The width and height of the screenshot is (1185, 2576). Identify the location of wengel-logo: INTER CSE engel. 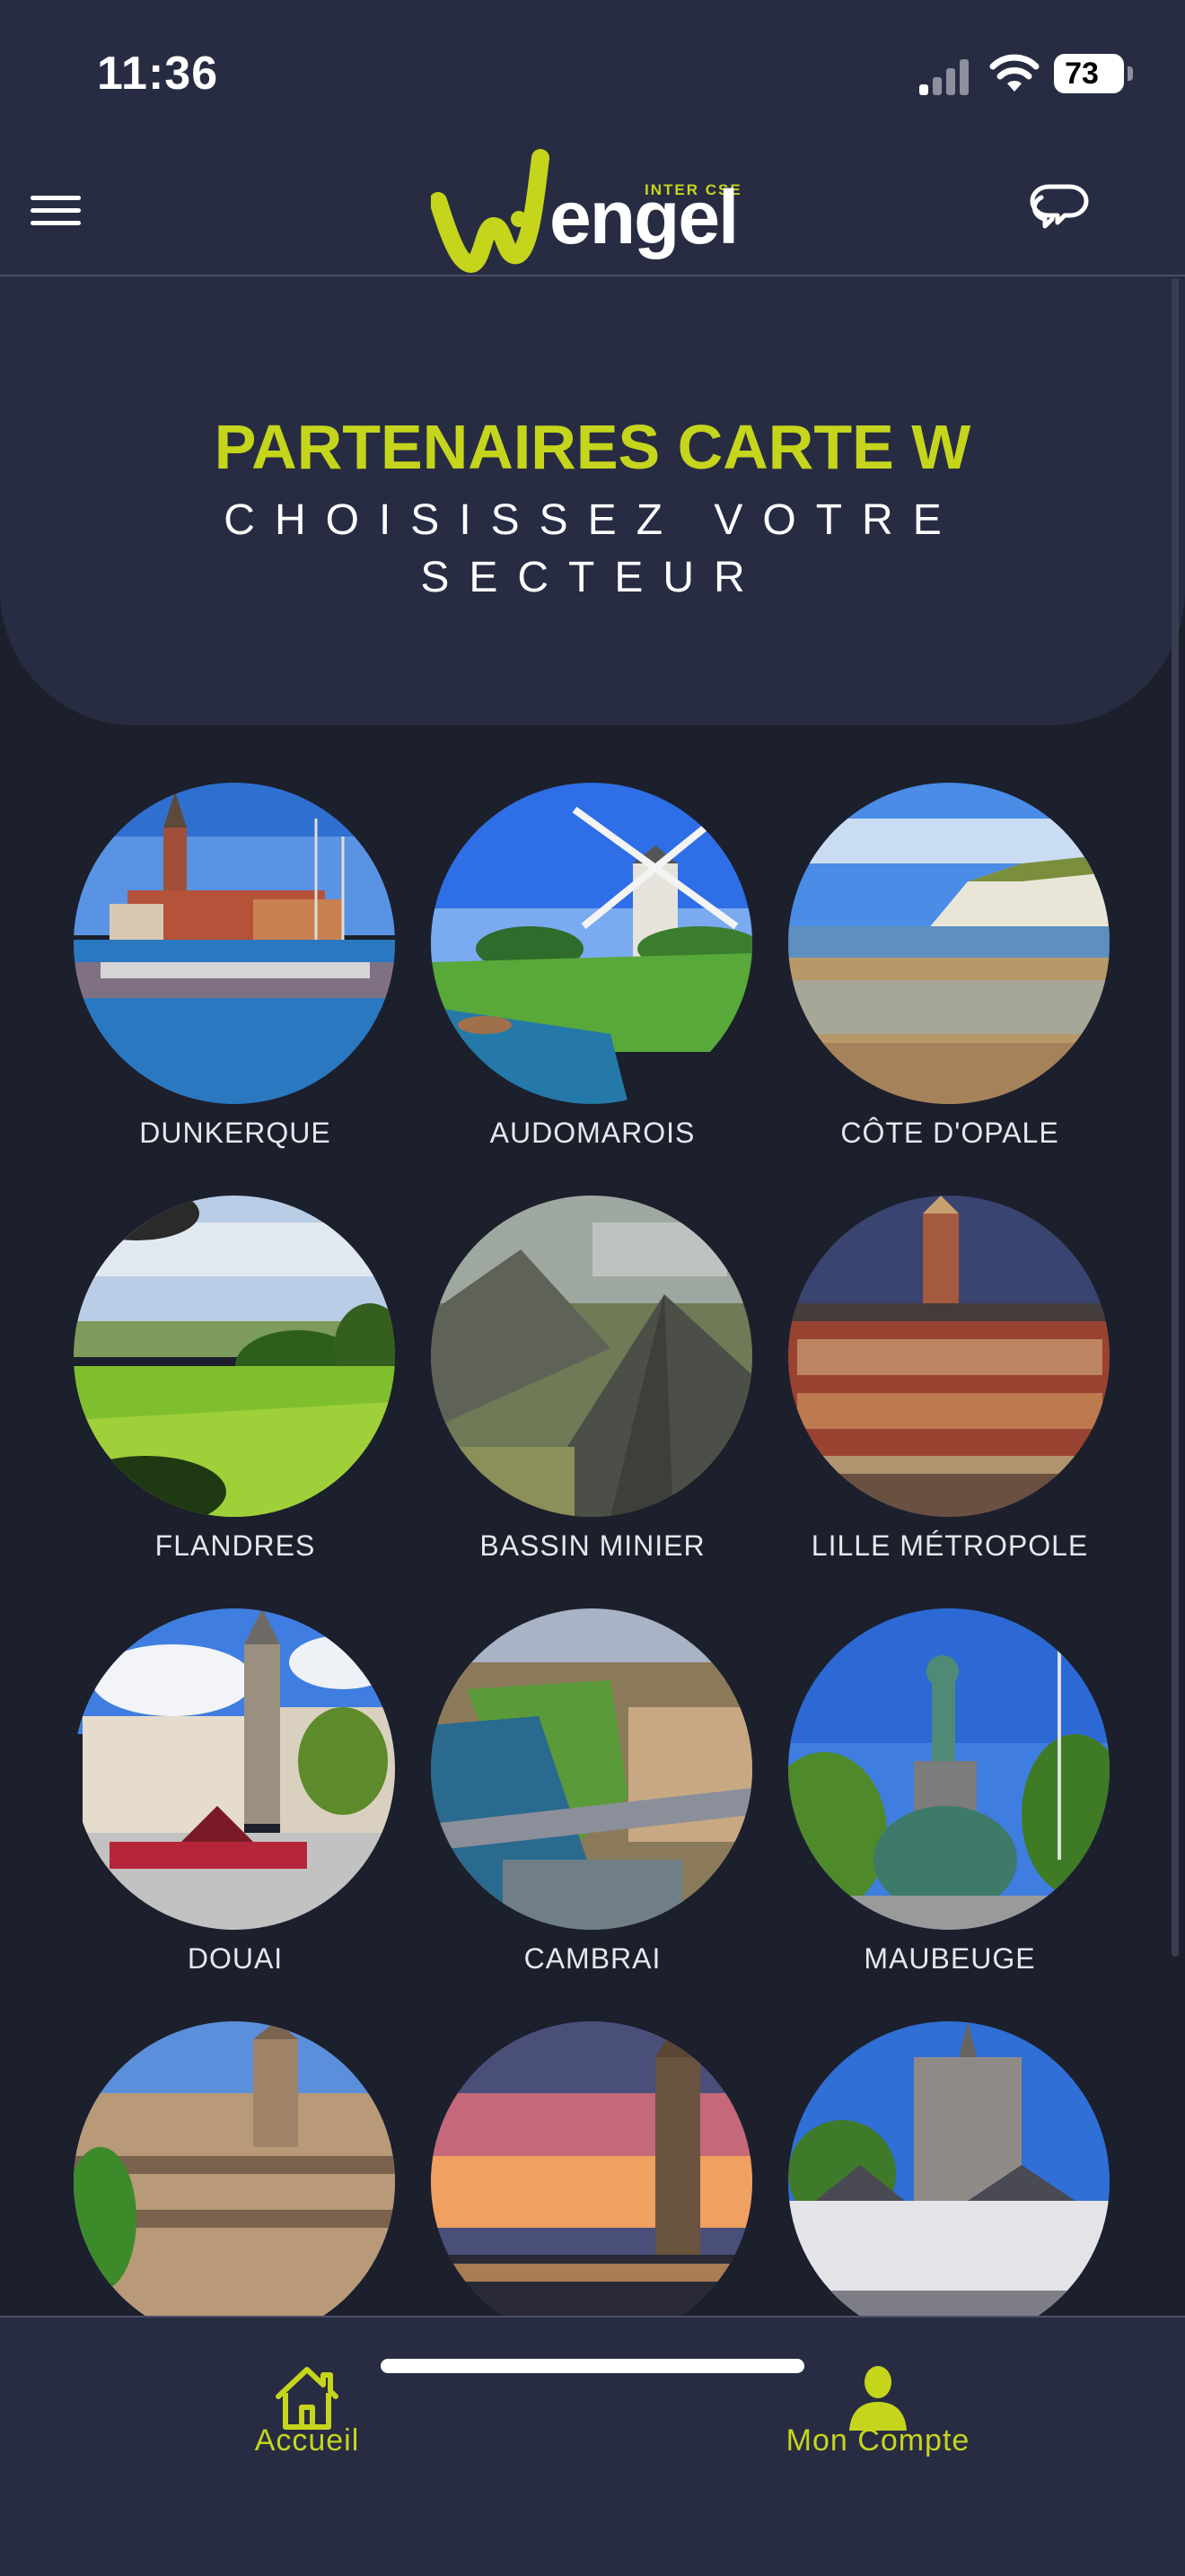
(592, 209).